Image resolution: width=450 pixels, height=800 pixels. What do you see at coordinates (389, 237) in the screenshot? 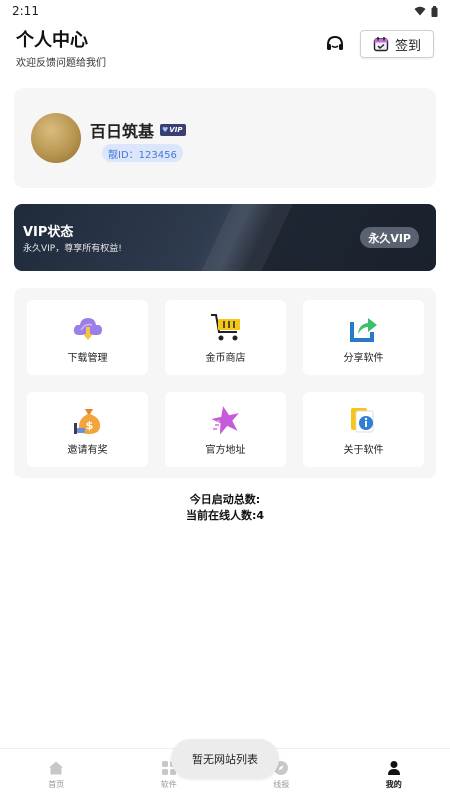
I see `vip-status-badge: 永久VIP` at bounding box center [389, 237].